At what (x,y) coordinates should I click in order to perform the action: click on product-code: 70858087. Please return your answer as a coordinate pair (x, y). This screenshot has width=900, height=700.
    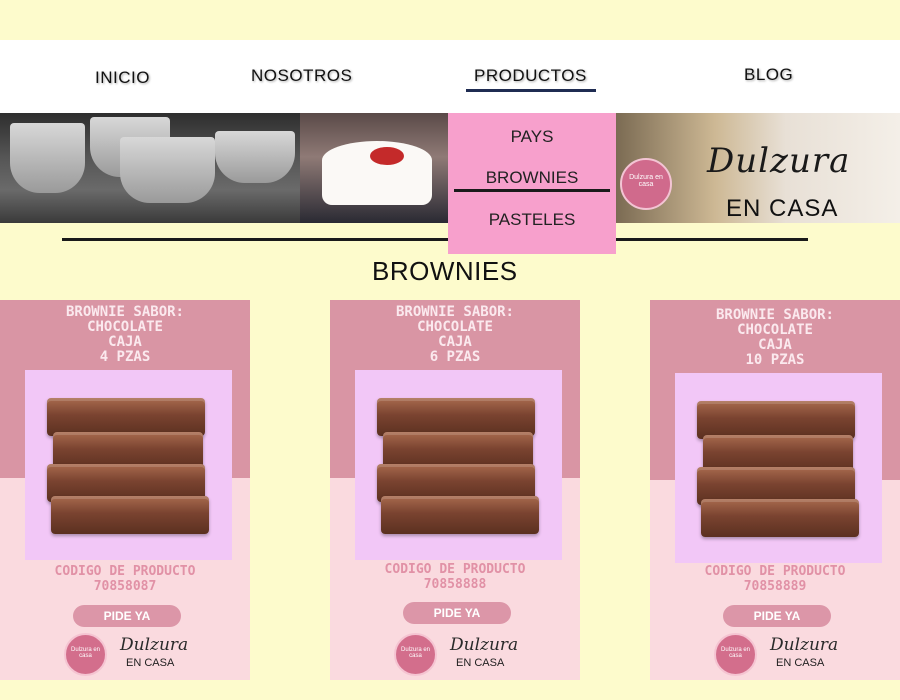
    Looking at the image, I should click on (125, 586).